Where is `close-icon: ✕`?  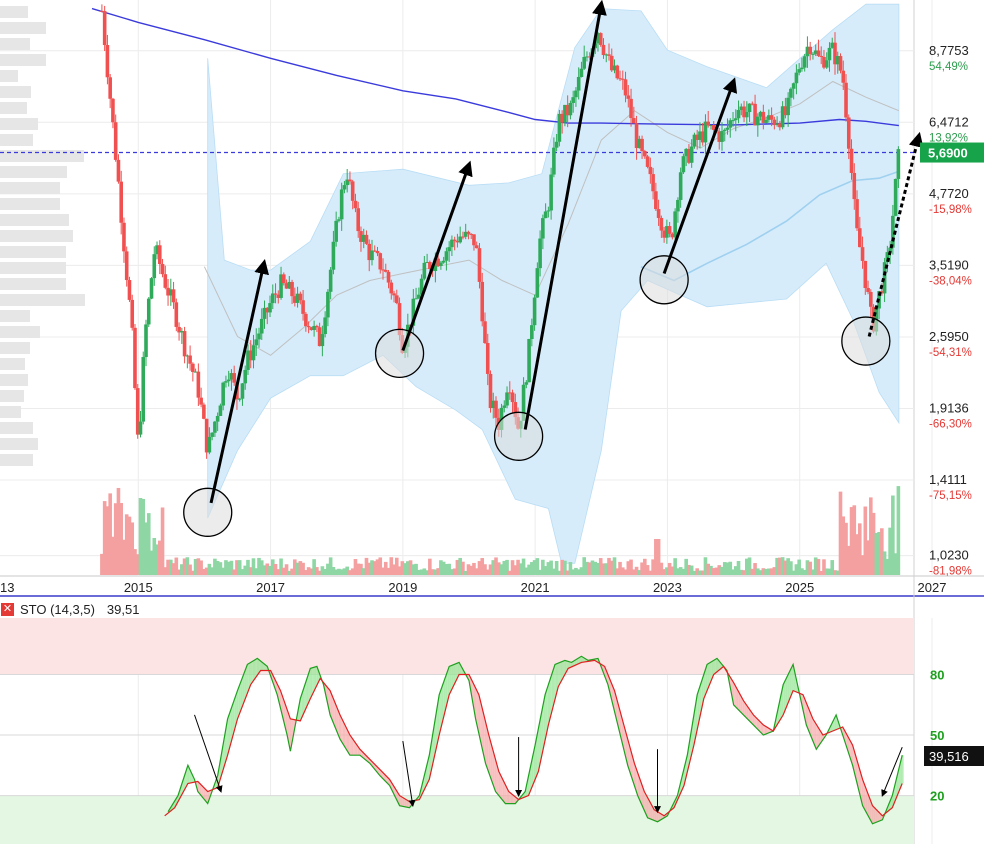 close-icon: ✕ is located at coordinates (7, 609).